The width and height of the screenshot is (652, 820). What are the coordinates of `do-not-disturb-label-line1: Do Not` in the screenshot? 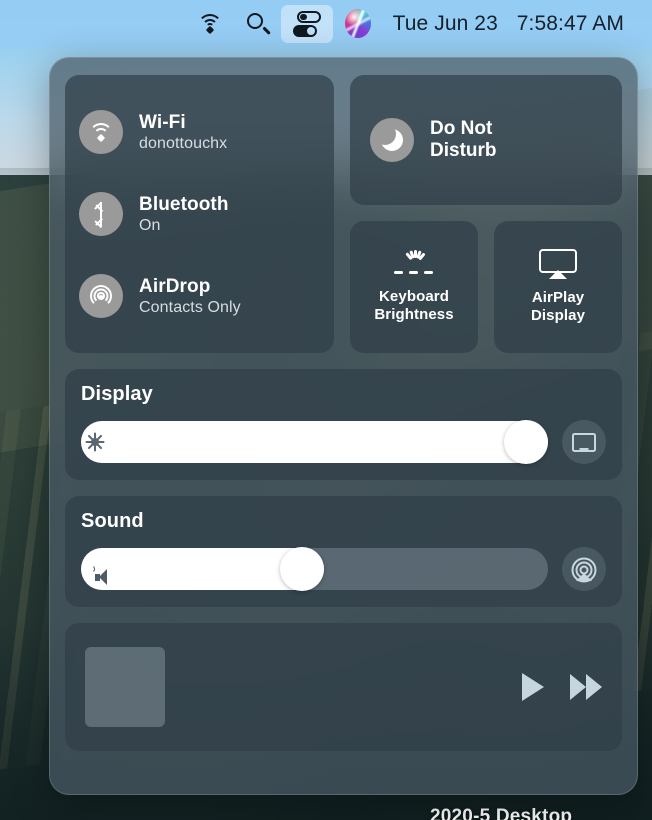 It's located at (461, 128).